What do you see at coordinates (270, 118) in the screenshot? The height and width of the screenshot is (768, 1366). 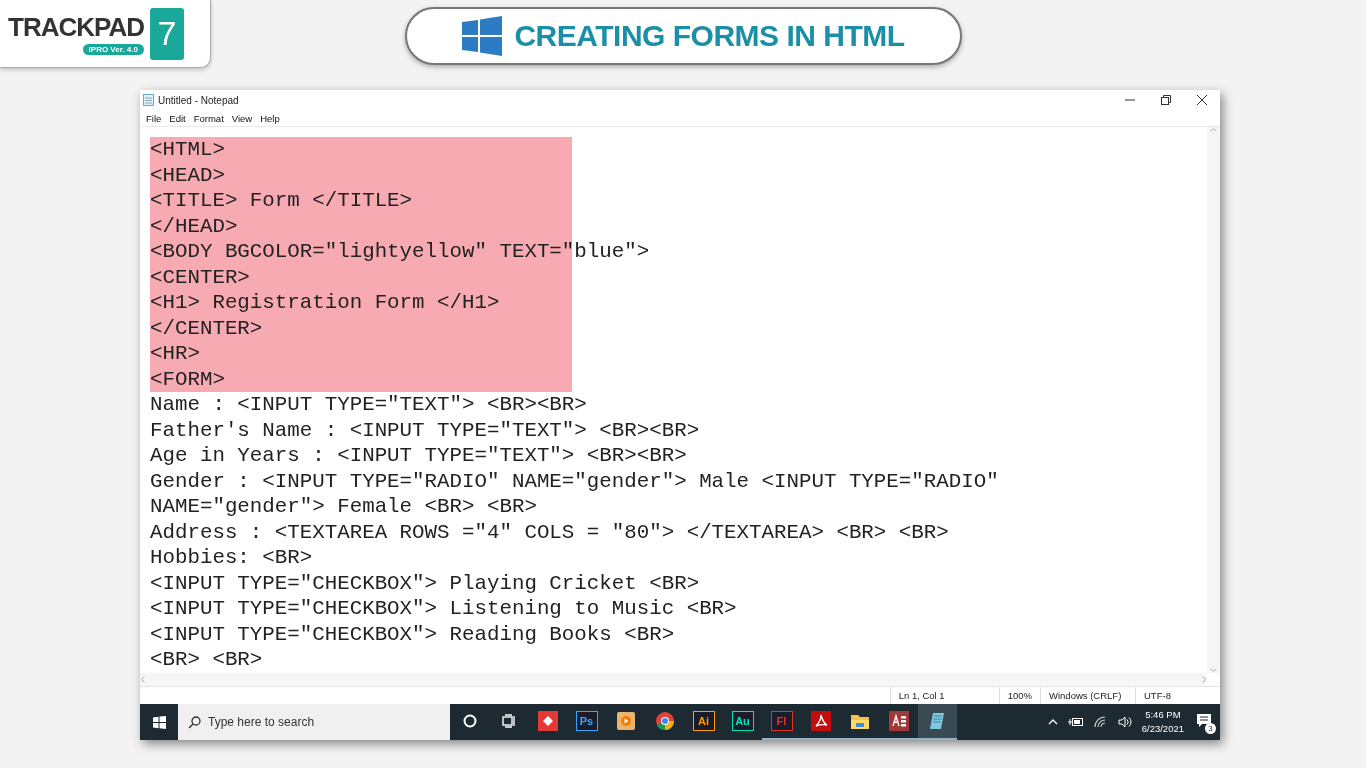 I see `menu-item: Help` at bounding box center [270, 118].